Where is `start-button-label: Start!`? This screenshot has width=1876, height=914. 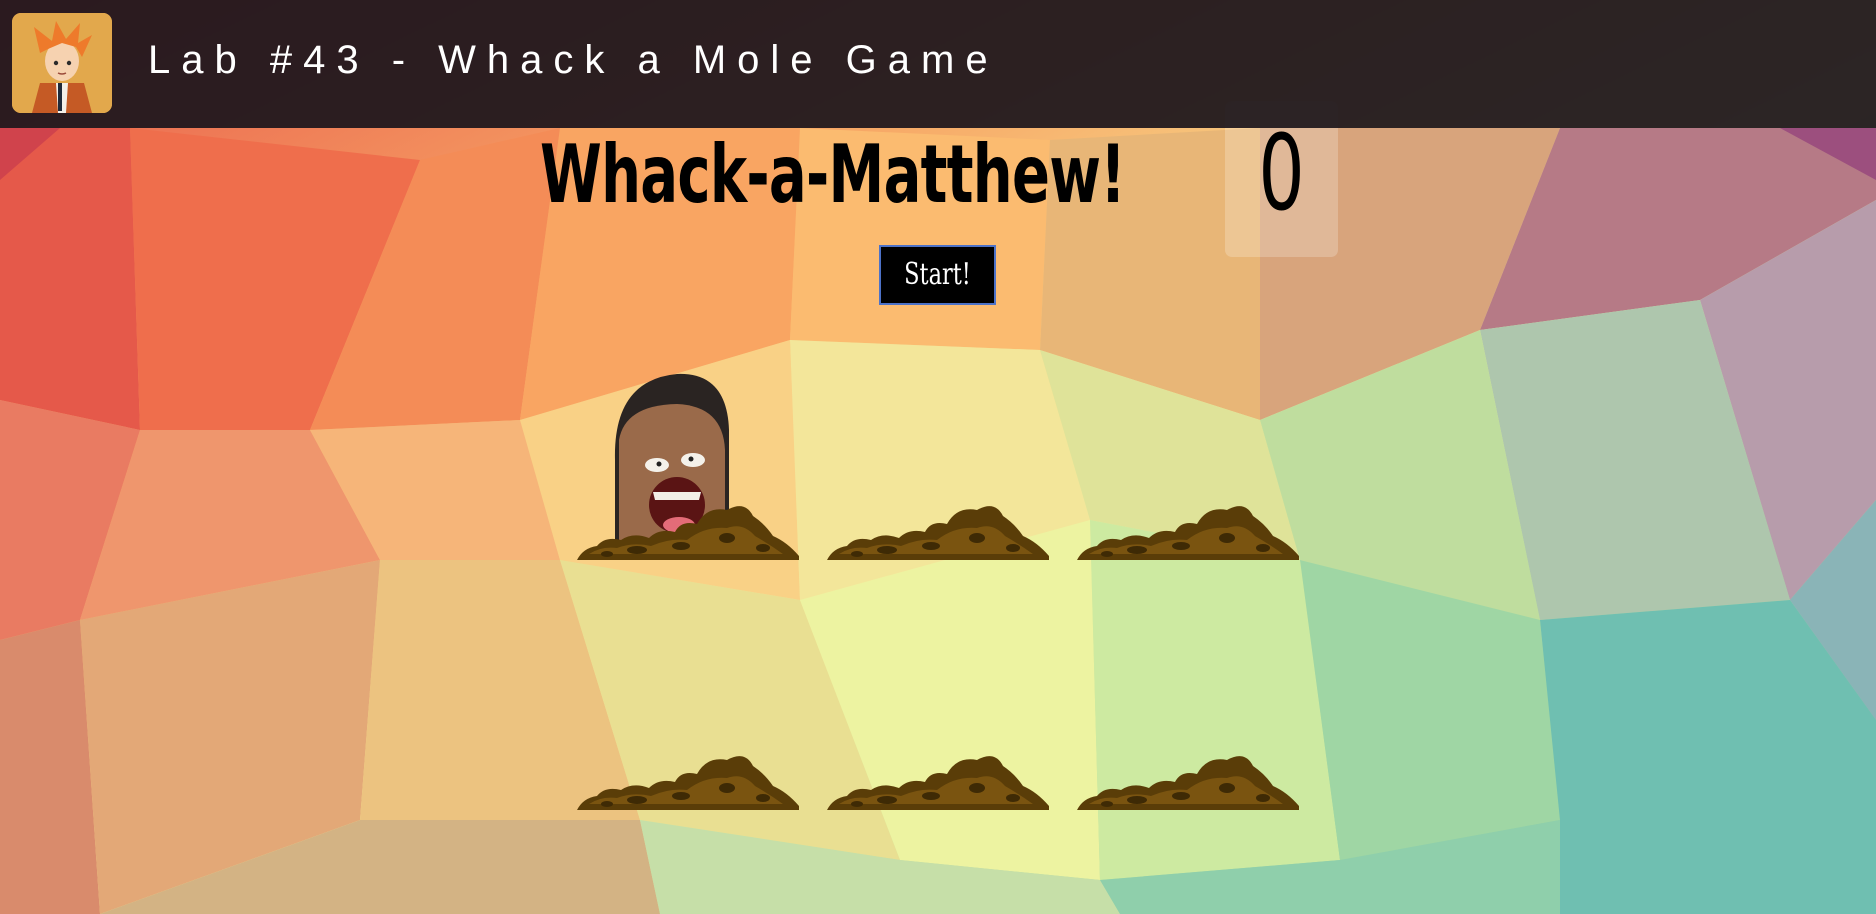
start-button-label: Start! is located at coordinates (937, 274).